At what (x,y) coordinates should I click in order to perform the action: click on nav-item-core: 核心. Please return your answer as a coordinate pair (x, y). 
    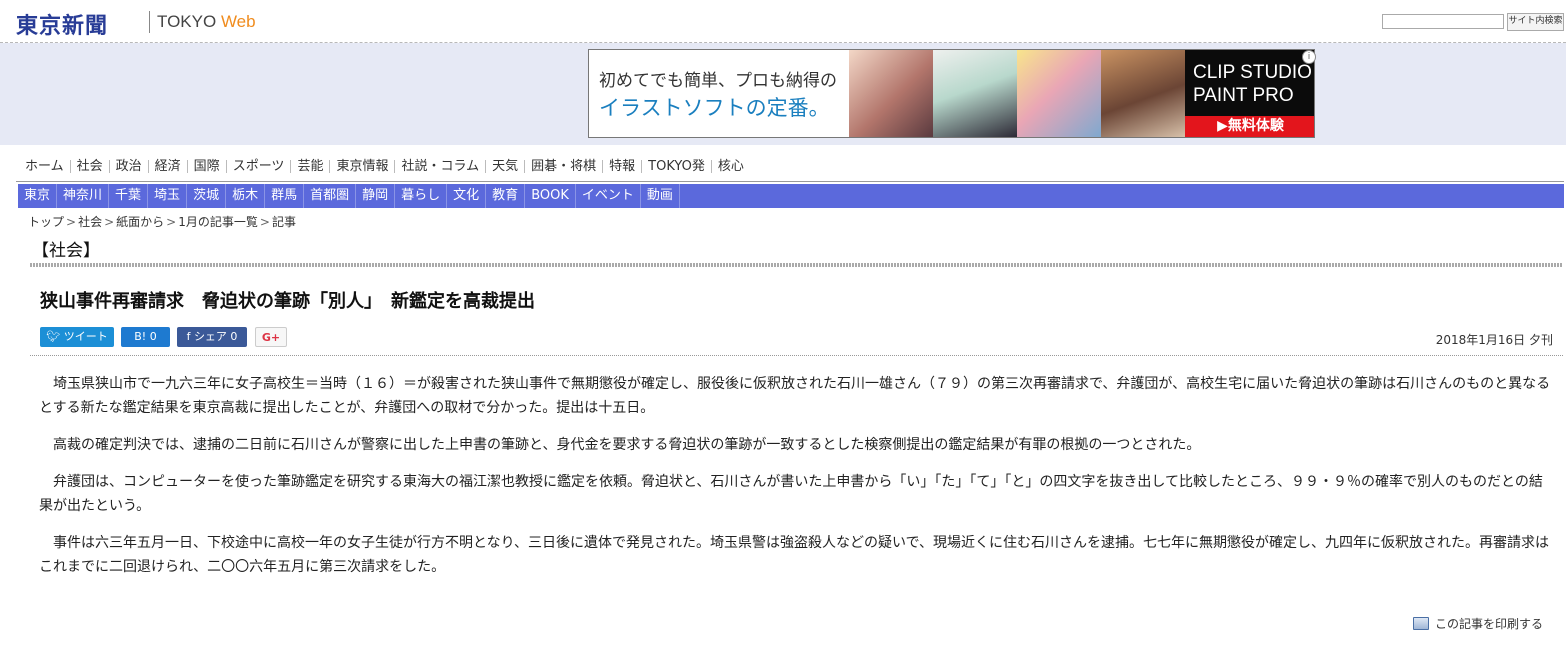
    Looking at the image, I should click on (730, 166).